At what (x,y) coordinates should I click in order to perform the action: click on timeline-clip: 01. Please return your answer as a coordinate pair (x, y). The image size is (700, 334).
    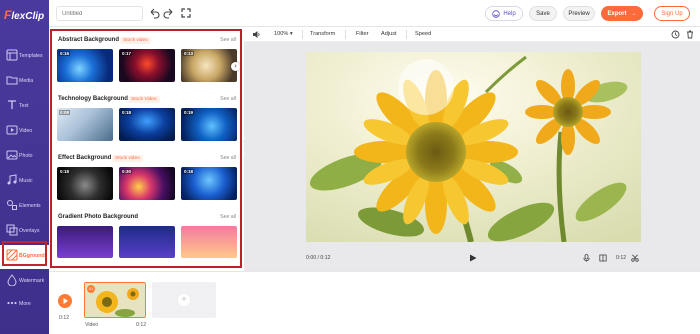
    Looking at the image, I should click on (115, 300).